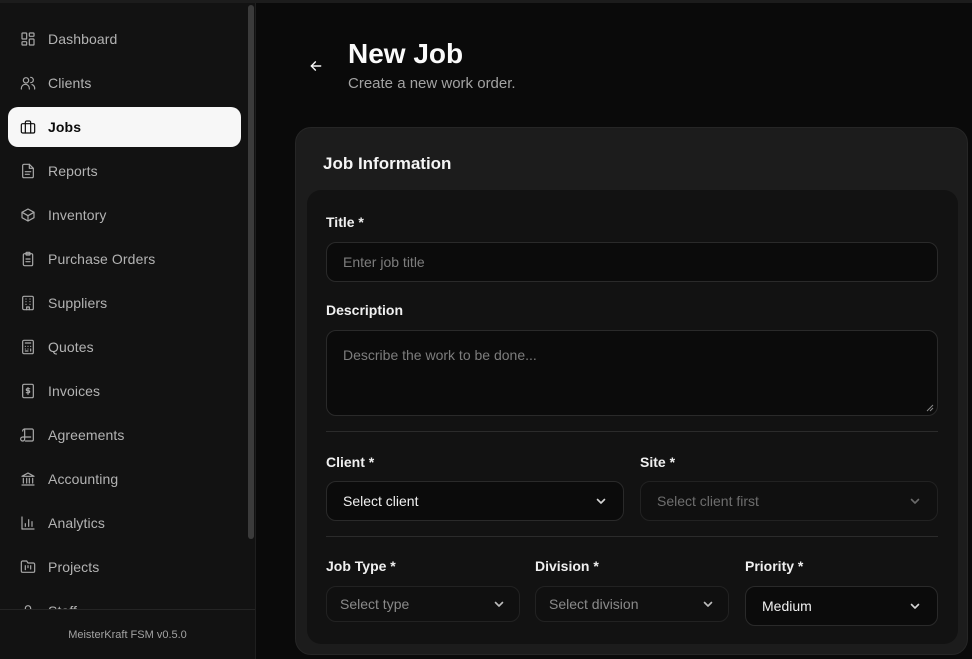 The height and width of the screenshot is (659, 972). Describe the element at coordinates (71, 347) in the screenshot. I see `sidebar-item-label: Quotes` at that location.